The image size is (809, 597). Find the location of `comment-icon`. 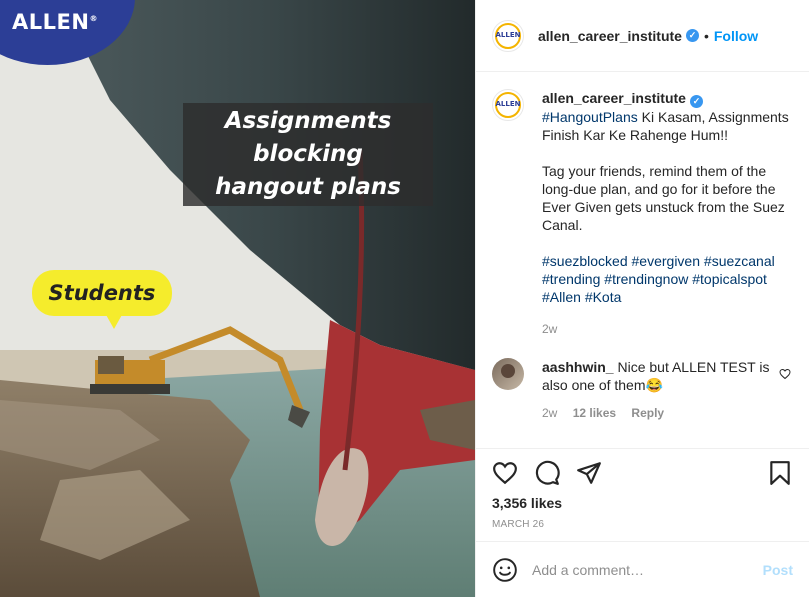

comment-icon is located at coordinates (547, 473).